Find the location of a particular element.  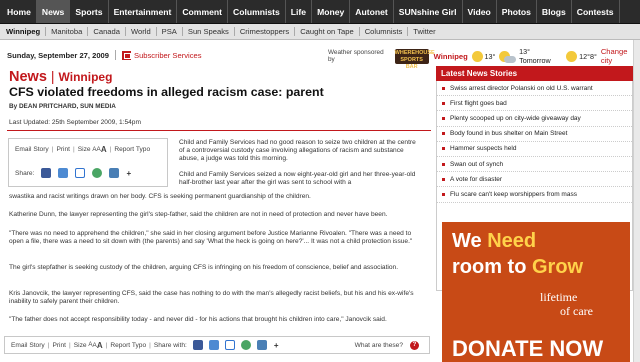

latest-story-item: A vote for disaster is located at coordinates (534, 180).